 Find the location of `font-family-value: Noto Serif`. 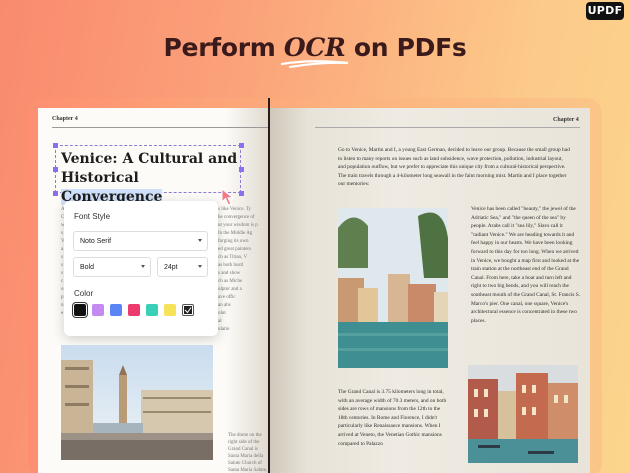

font-family-value: Noto Serif is located at coordinates (96, 241).